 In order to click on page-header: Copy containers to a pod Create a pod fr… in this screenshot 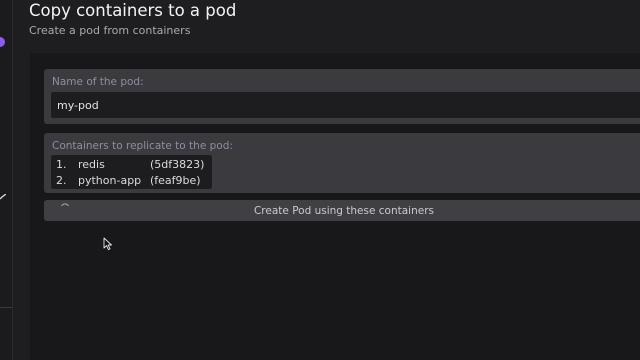, I will do `click(132, 18)`.